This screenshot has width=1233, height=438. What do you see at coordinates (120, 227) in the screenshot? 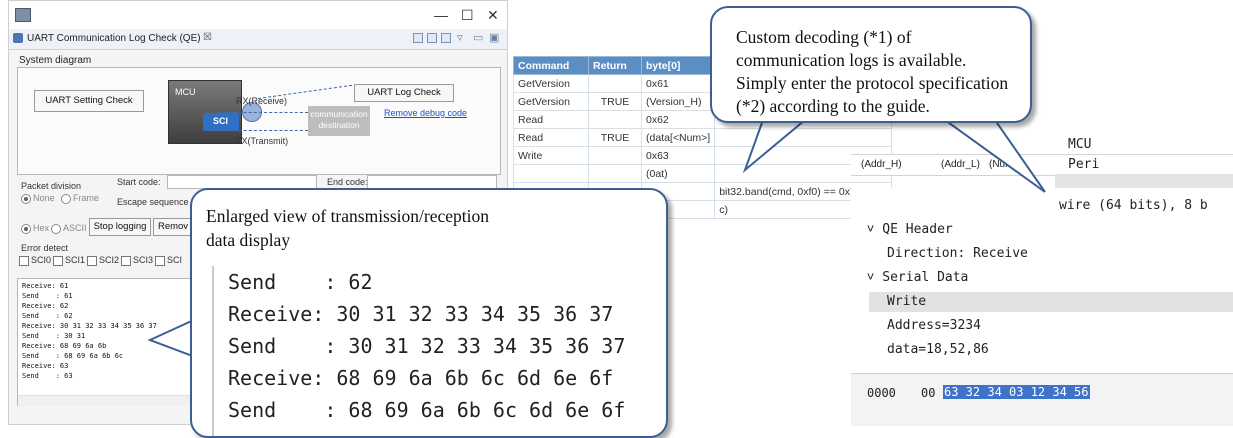
I see `stop-logging-button: Stop logging` at bounding box center [120, 227].